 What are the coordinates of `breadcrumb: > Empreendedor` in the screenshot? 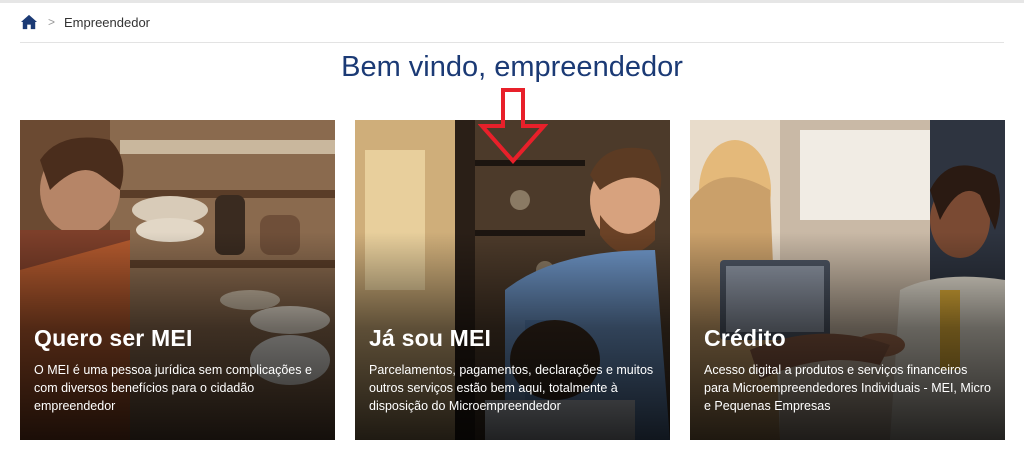 It's located at (85, 22).